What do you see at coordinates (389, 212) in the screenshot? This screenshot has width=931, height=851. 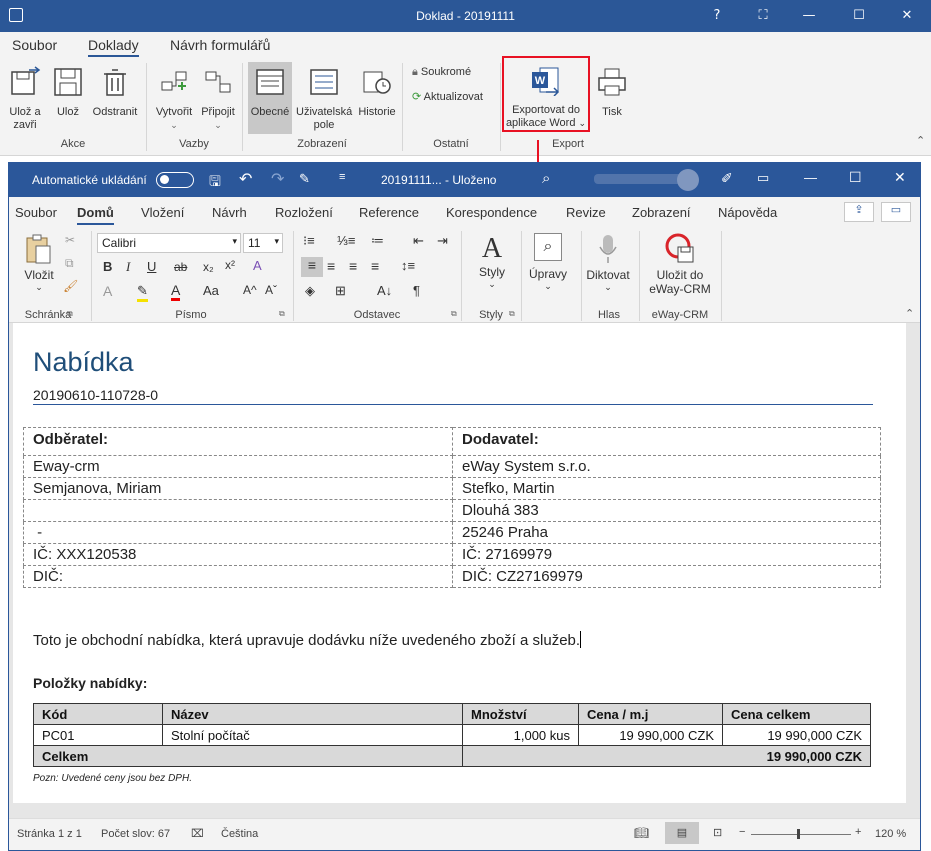 I see `tab-reference: Reference` at bounding box center [389, 212].